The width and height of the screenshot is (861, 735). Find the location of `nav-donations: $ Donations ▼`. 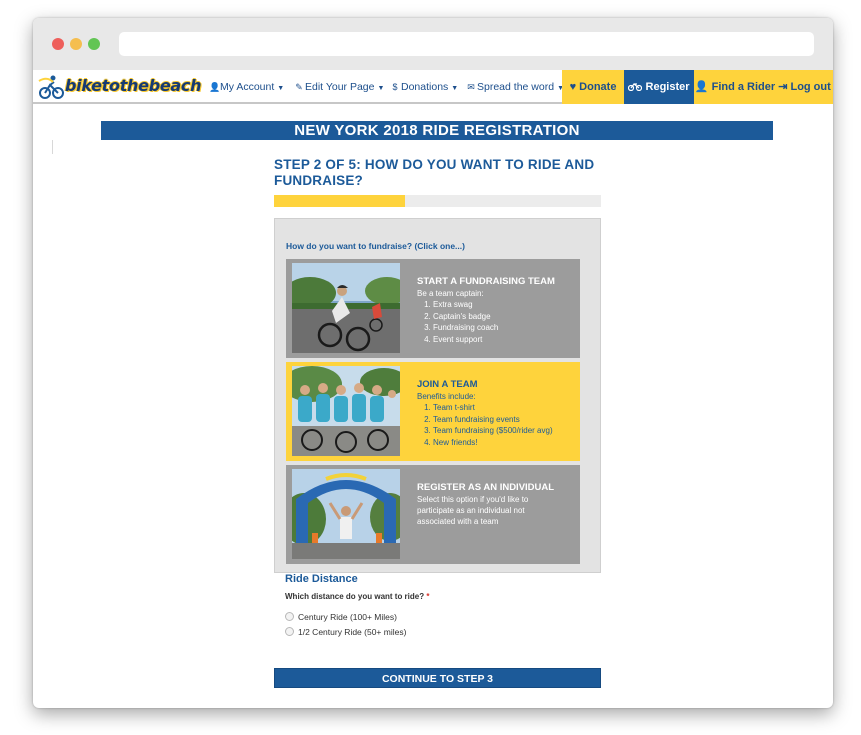

nav-donations: $ Donations ▼ is located at coordinates (424, 87).